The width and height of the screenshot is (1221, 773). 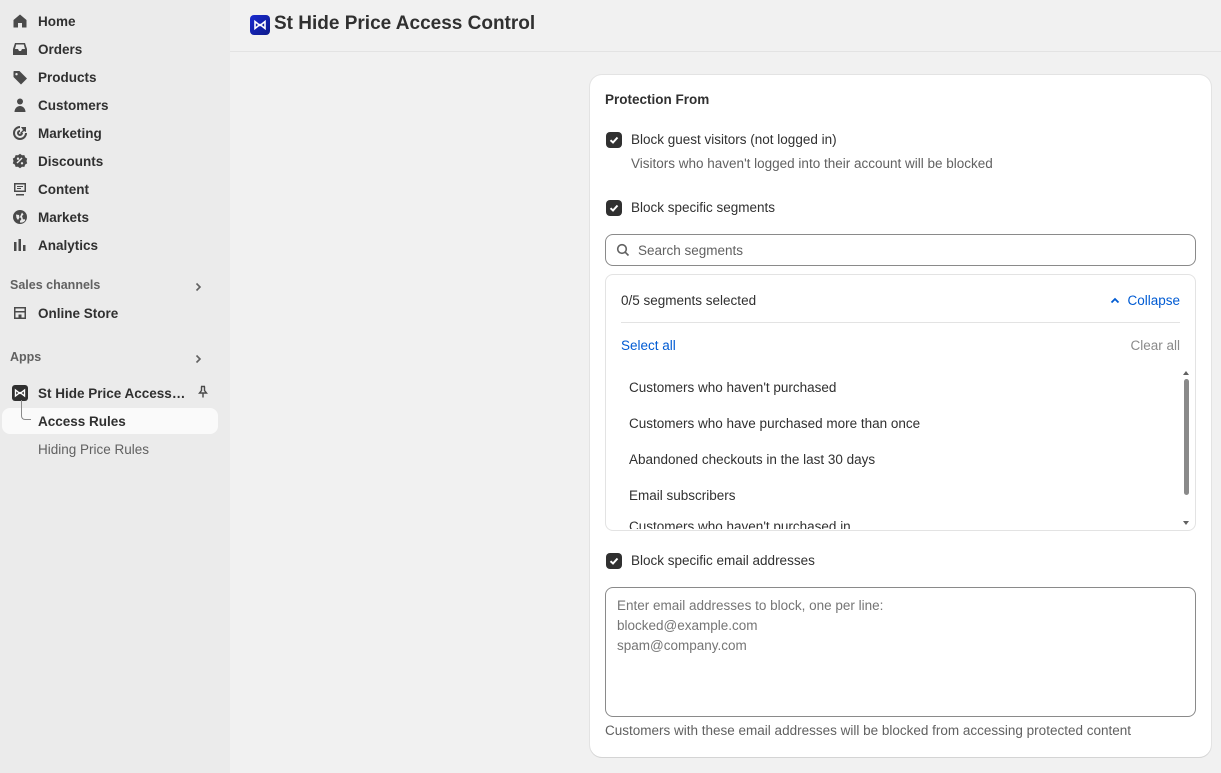 What do you see at coordinates (73, 105) in the screenshot?
I see `sidebar-item-label: Customers` at bounding box center [73, 105].